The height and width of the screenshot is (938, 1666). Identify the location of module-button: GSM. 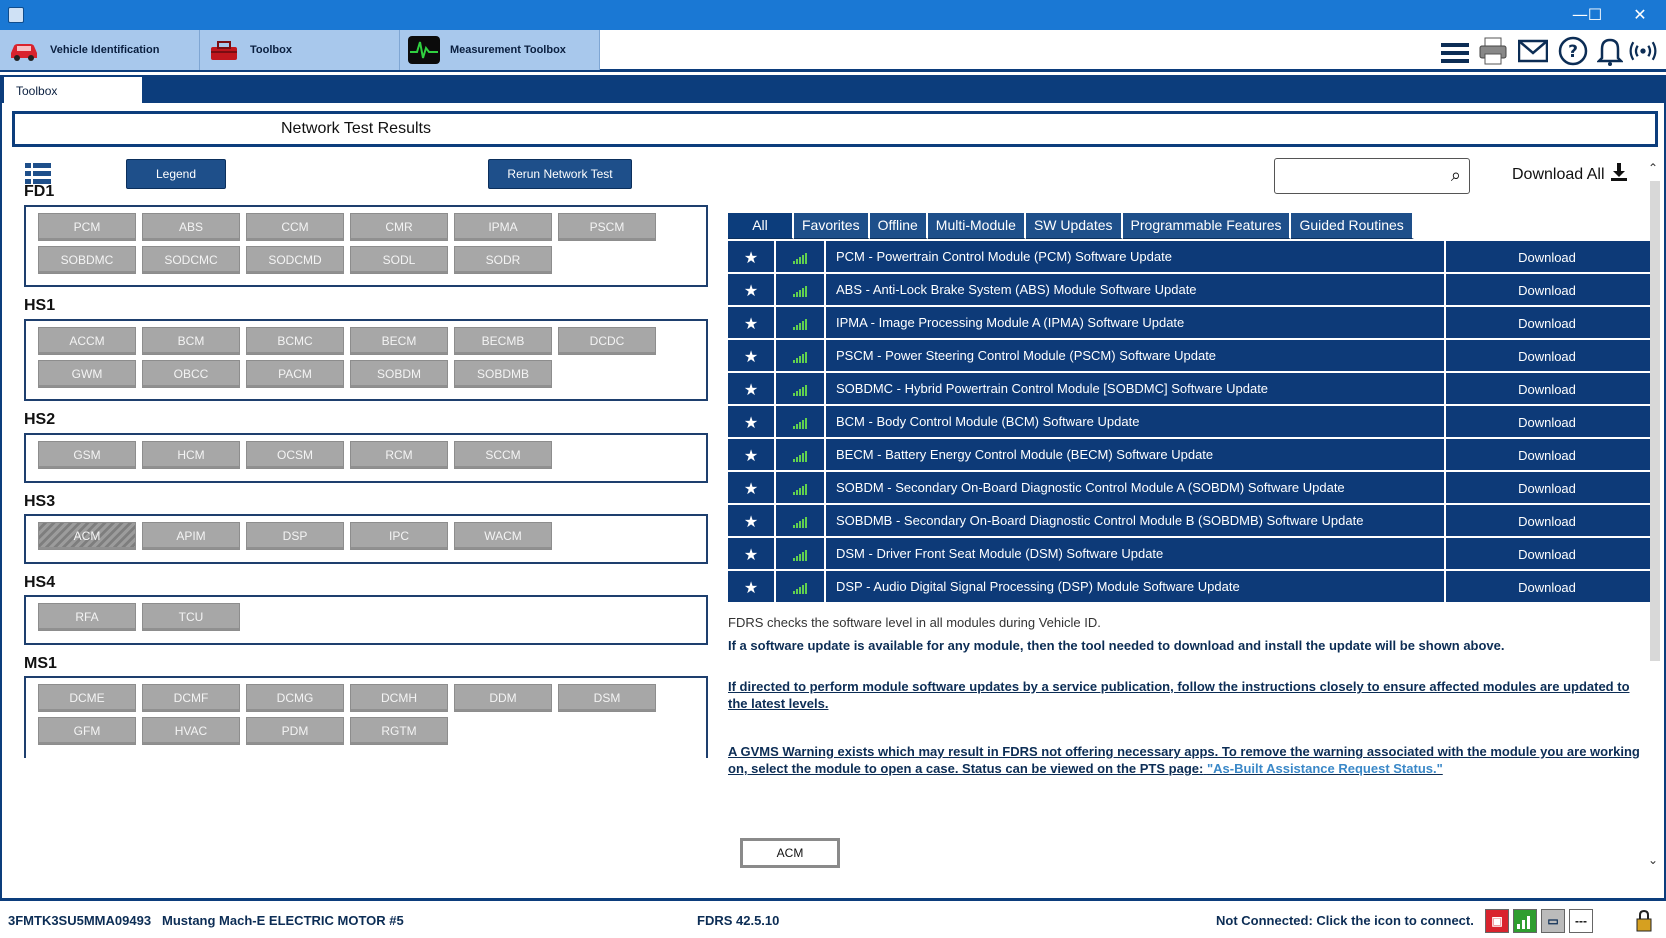
(87, 455).